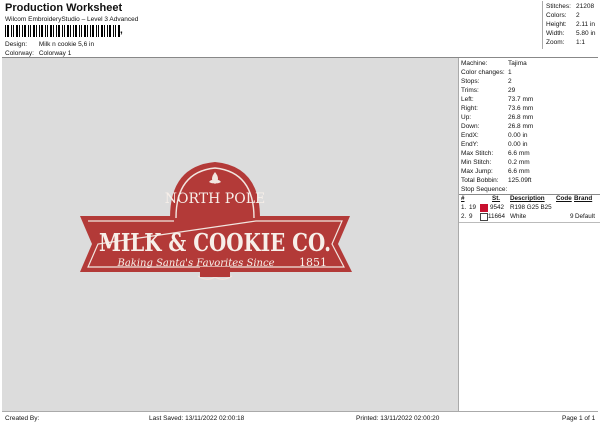  Describe the element at coordinates (471, 216) in the screenshot. I see `stop-row-2-stop: 9` at that location.